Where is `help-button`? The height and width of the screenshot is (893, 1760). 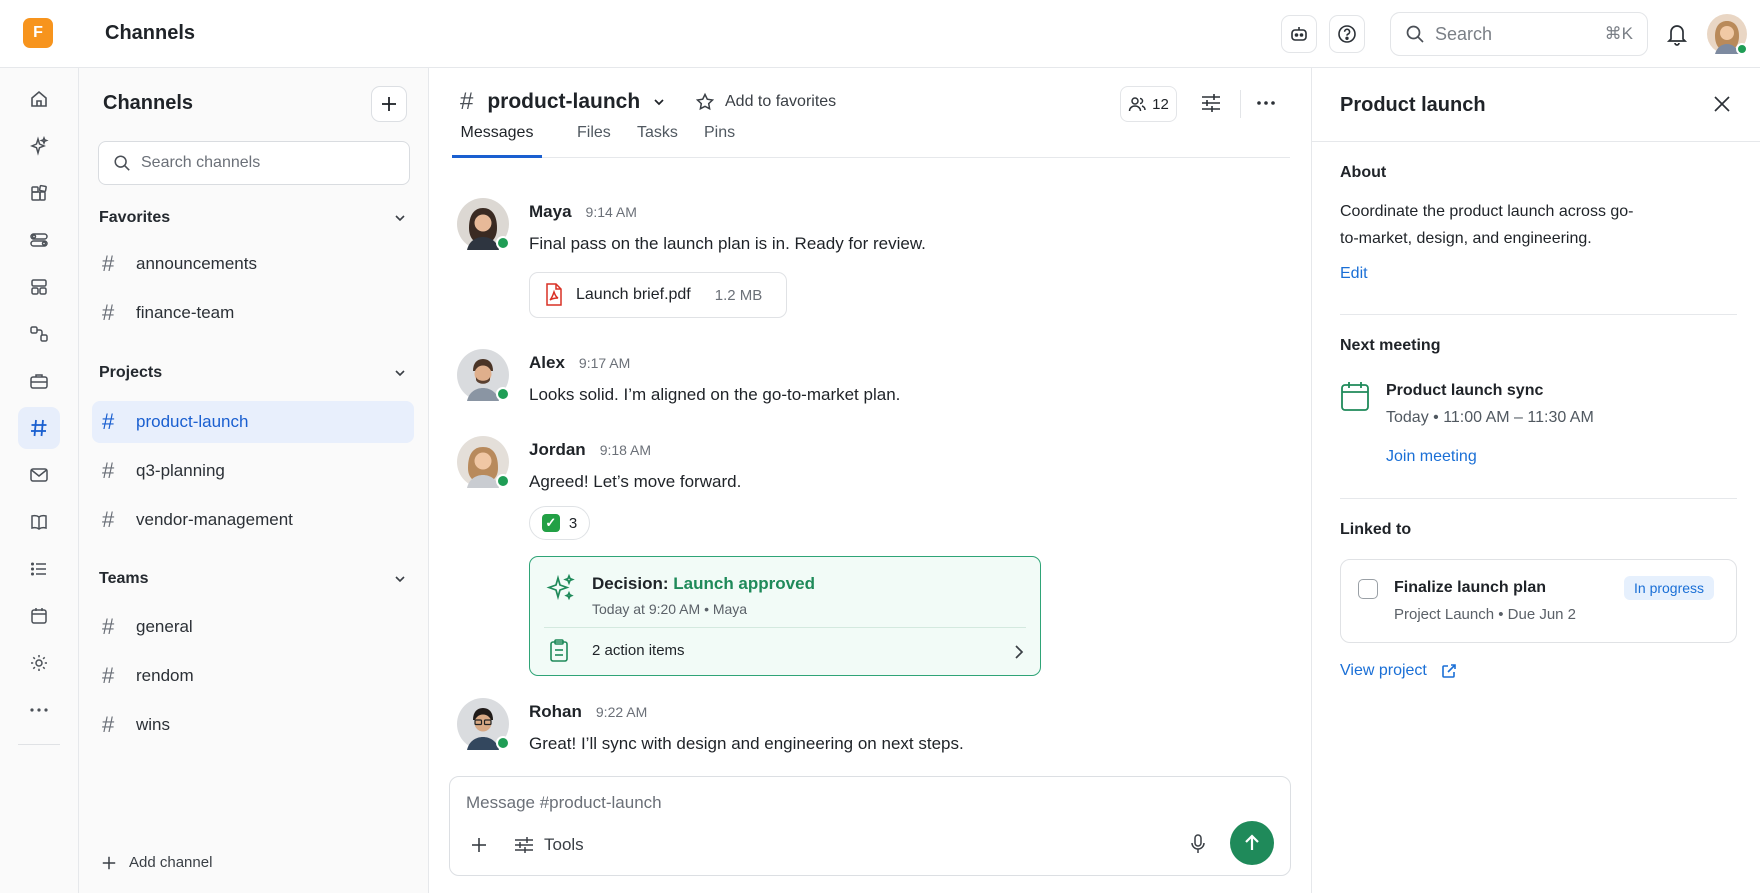 help-button is located at coordinates (1347, 34).